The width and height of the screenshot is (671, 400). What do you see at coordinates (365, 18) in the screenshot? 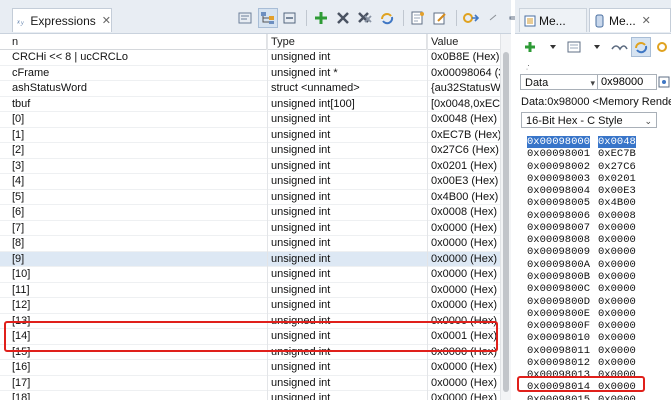
I see `remove-all-button` at bounding box center [365, 18].